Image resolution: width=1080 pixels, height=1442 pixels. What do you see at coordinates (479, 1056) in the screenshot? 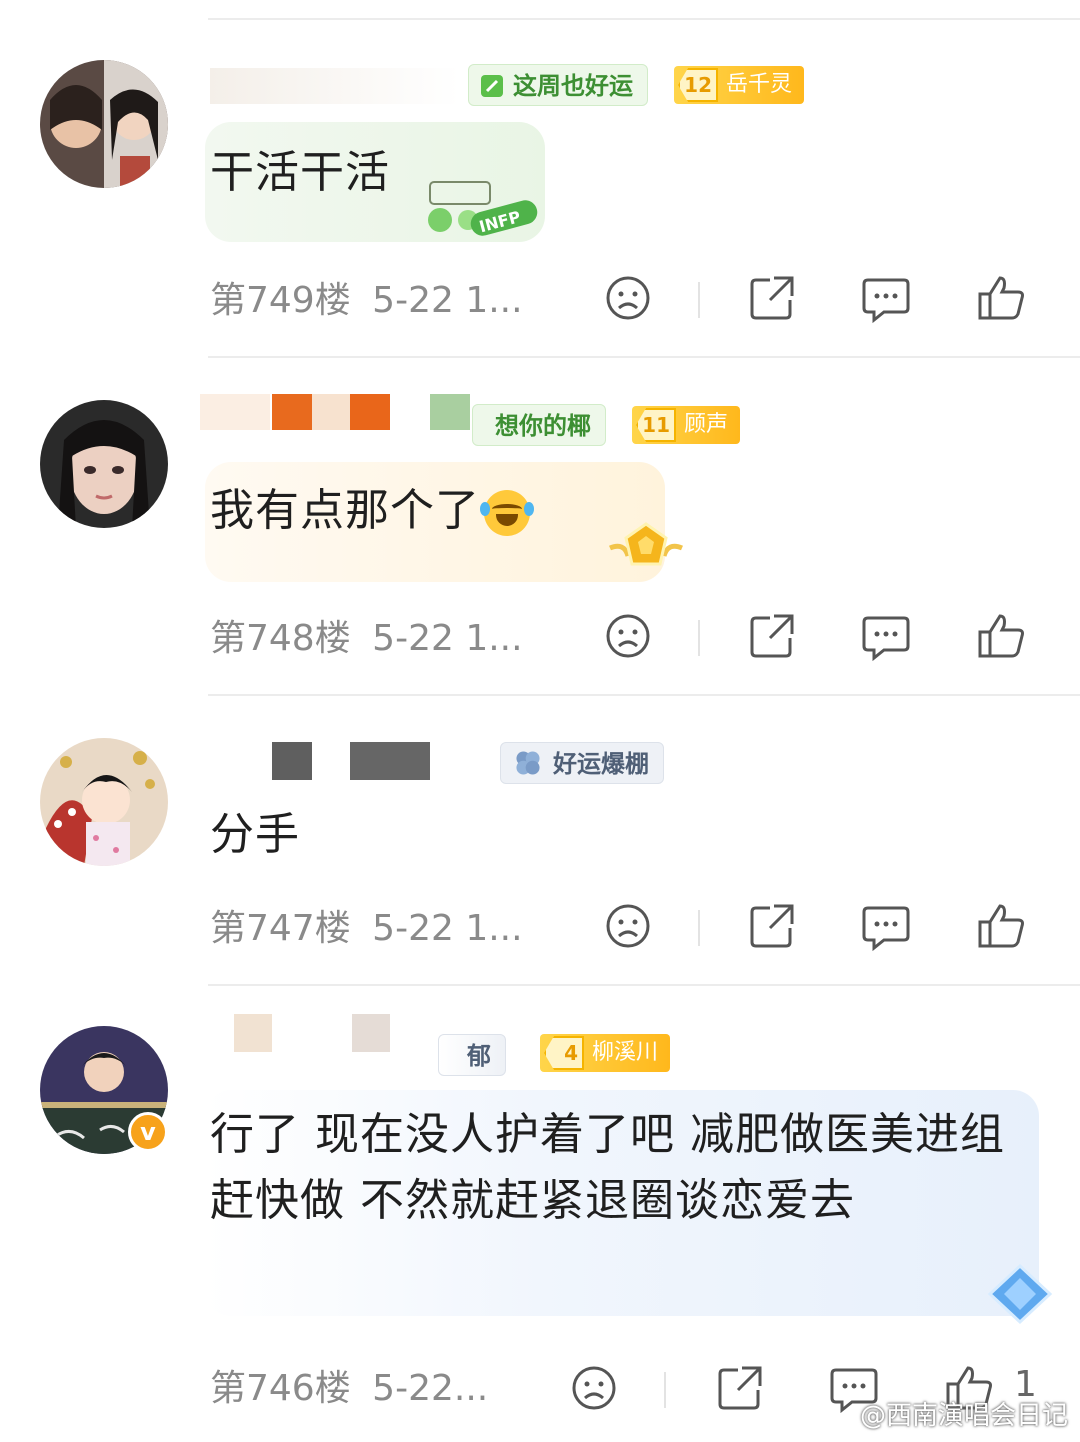
I see `badge-label: 郁` at bounding box center [479, 1056].